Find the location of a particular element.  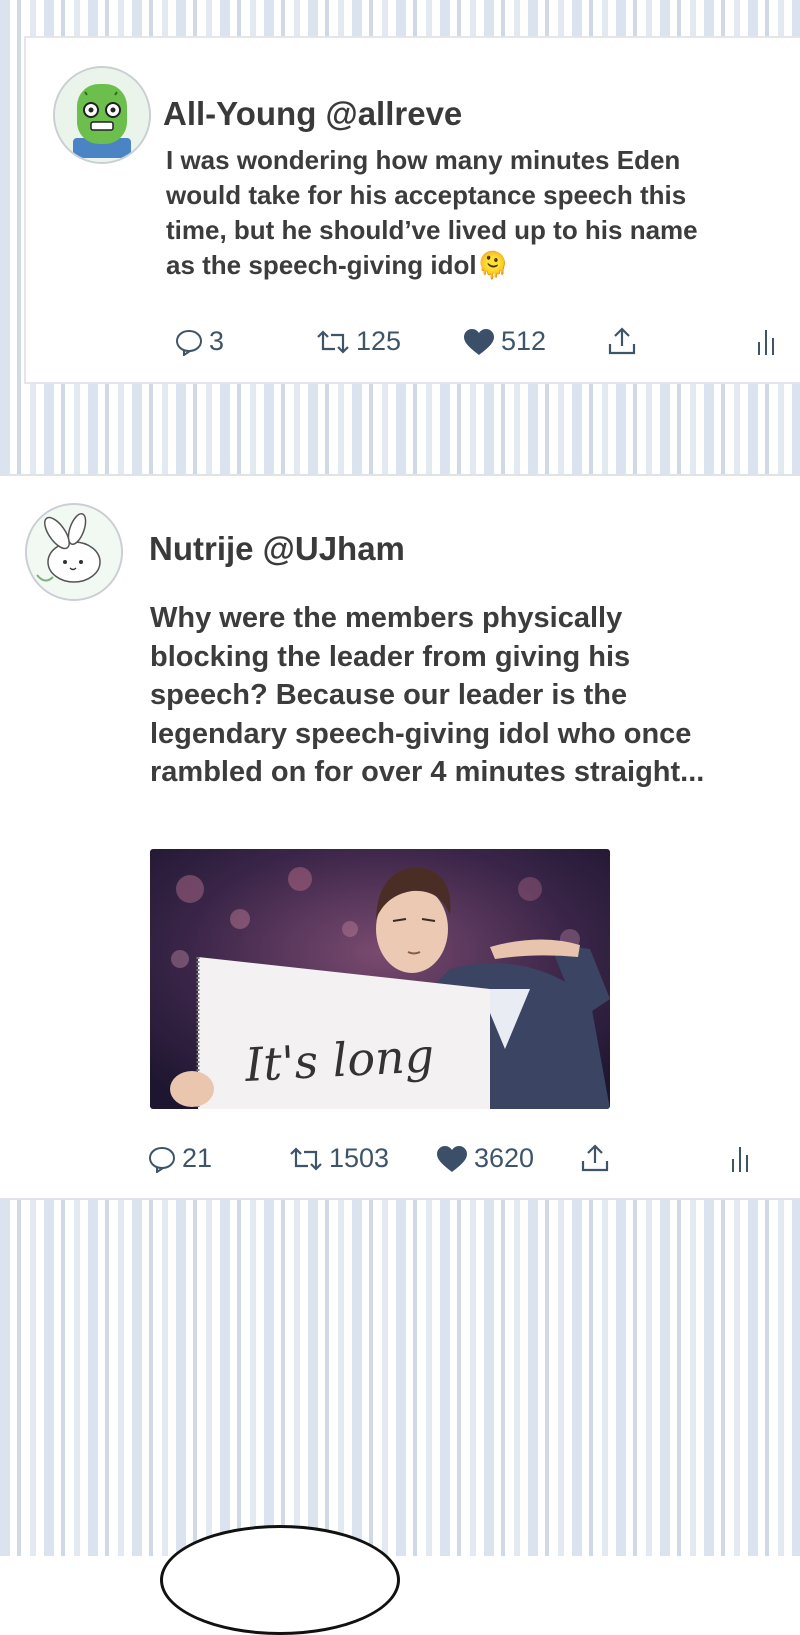

like-count: 512 is located at coordinates (524, 341).